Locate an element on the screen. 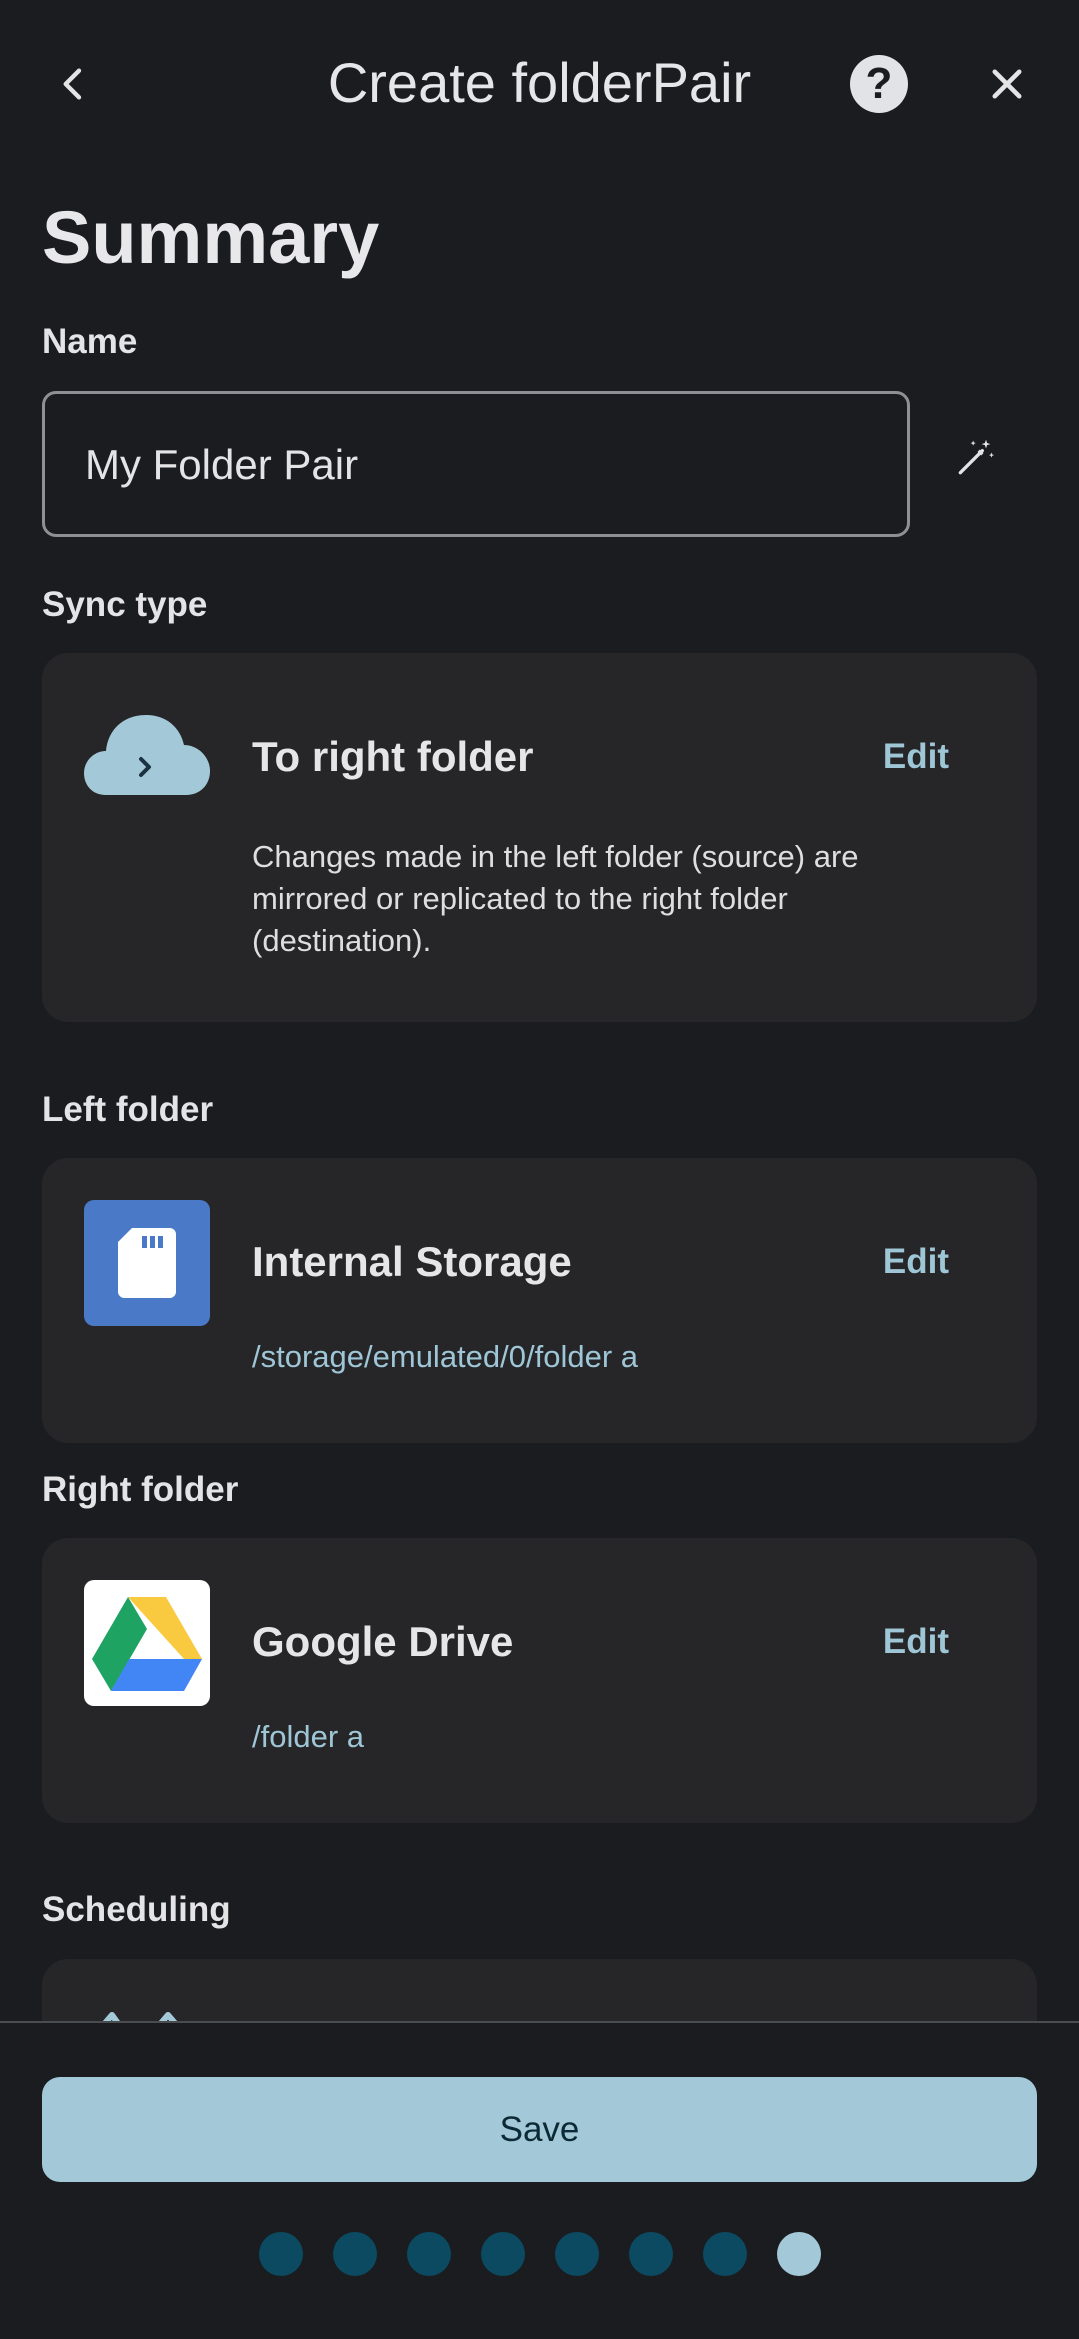 Image resolution: width=1079 pixels, height=2339 pixels. right-folder-title: Google Drive is located at coordinates (383, 1641).